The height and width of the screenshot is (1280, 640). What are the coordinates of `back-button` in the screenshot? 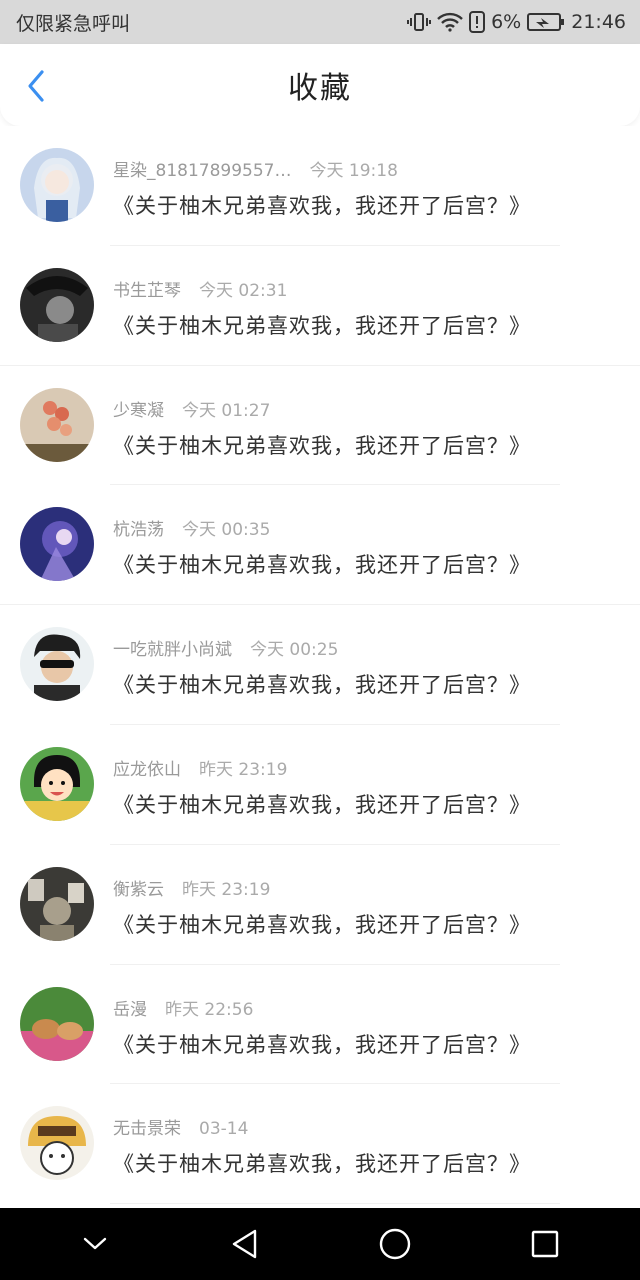 It's located at (36, 86).